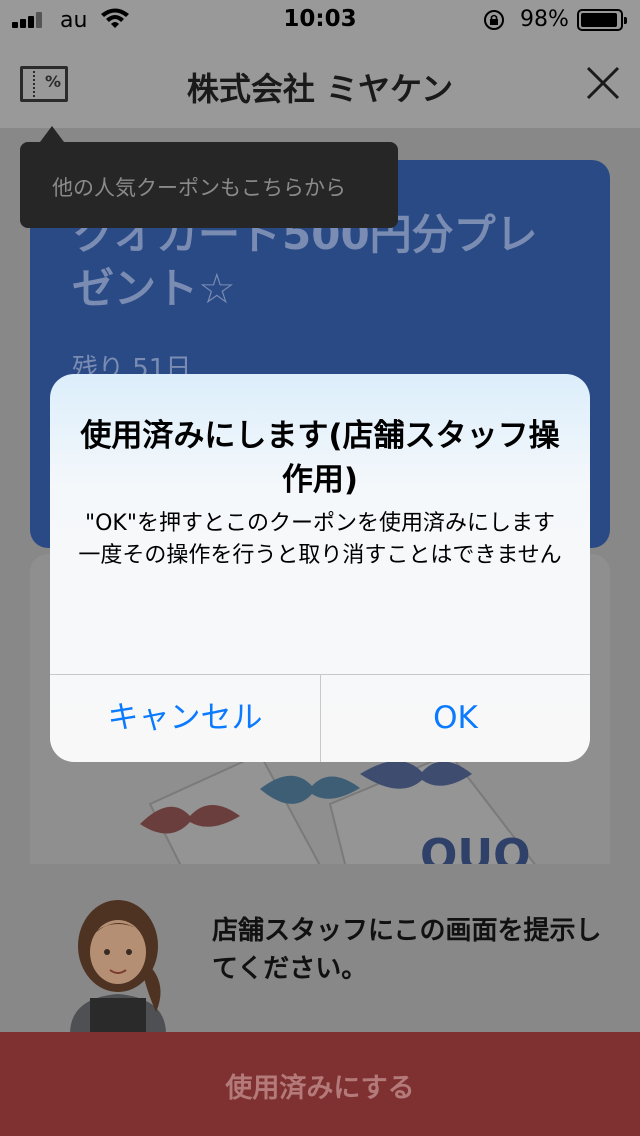 The width and height of the screenshot is (640, 1136). What do you see at coordinates (544, 19) in the screenshot?
I see `battery-percentage: 98%` at bounding box center [544, 19].